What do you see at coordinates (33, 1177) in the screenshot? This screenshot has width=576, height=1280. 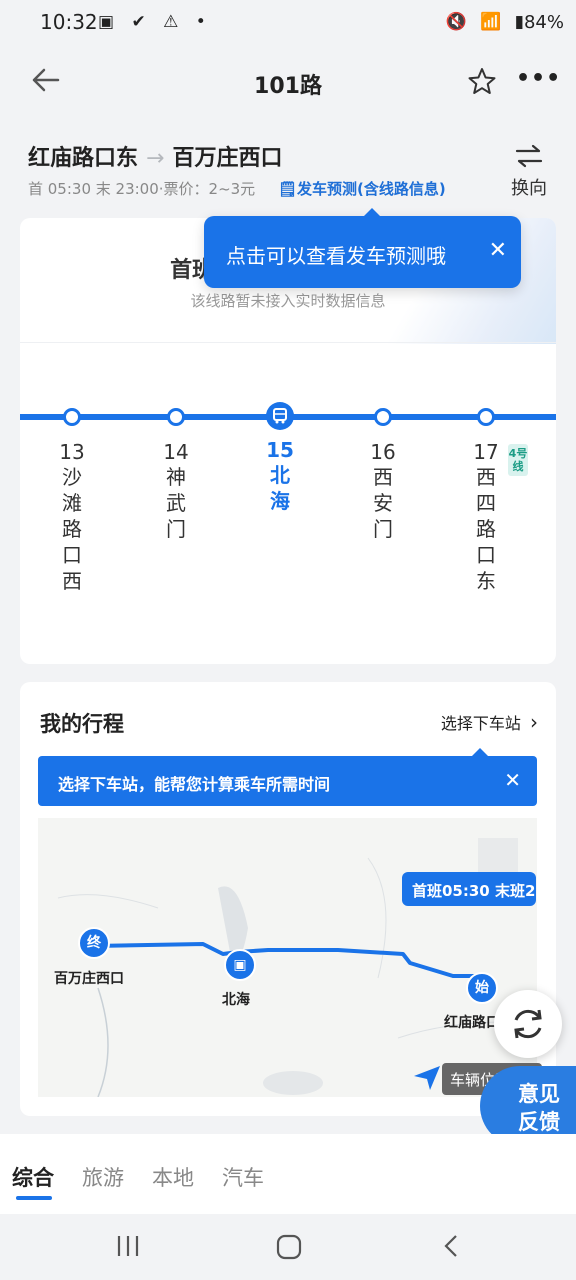 I see `tab-general: 综合` at bounding box center [33, 1177].